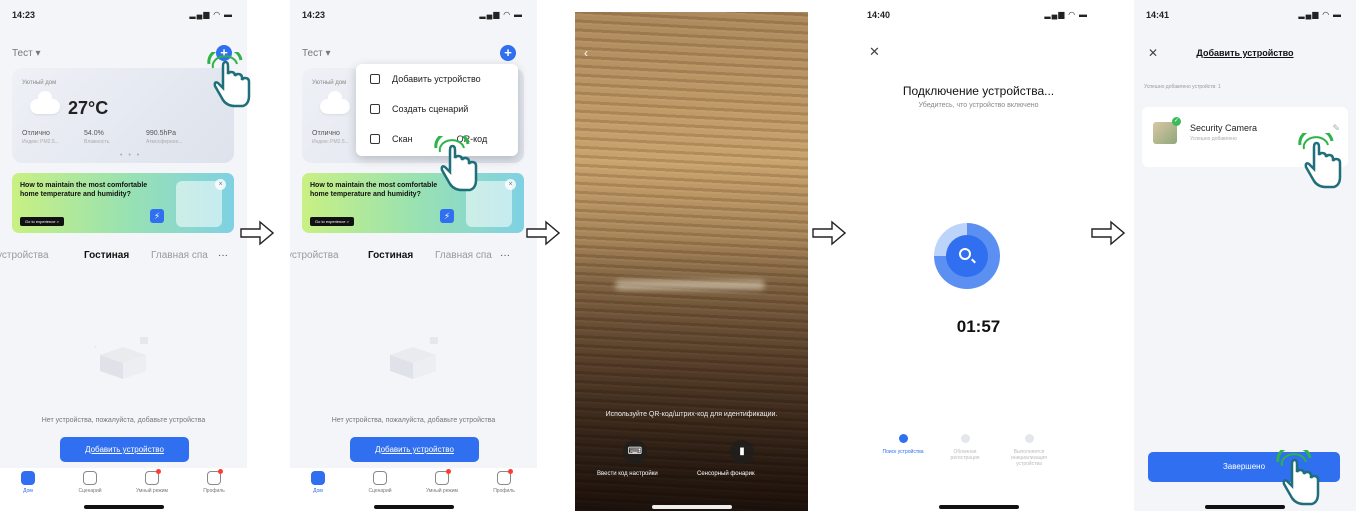 The width and height of the screenshot is (1357, 511). I want to click on close-icon: ✕, so click(874, 52).